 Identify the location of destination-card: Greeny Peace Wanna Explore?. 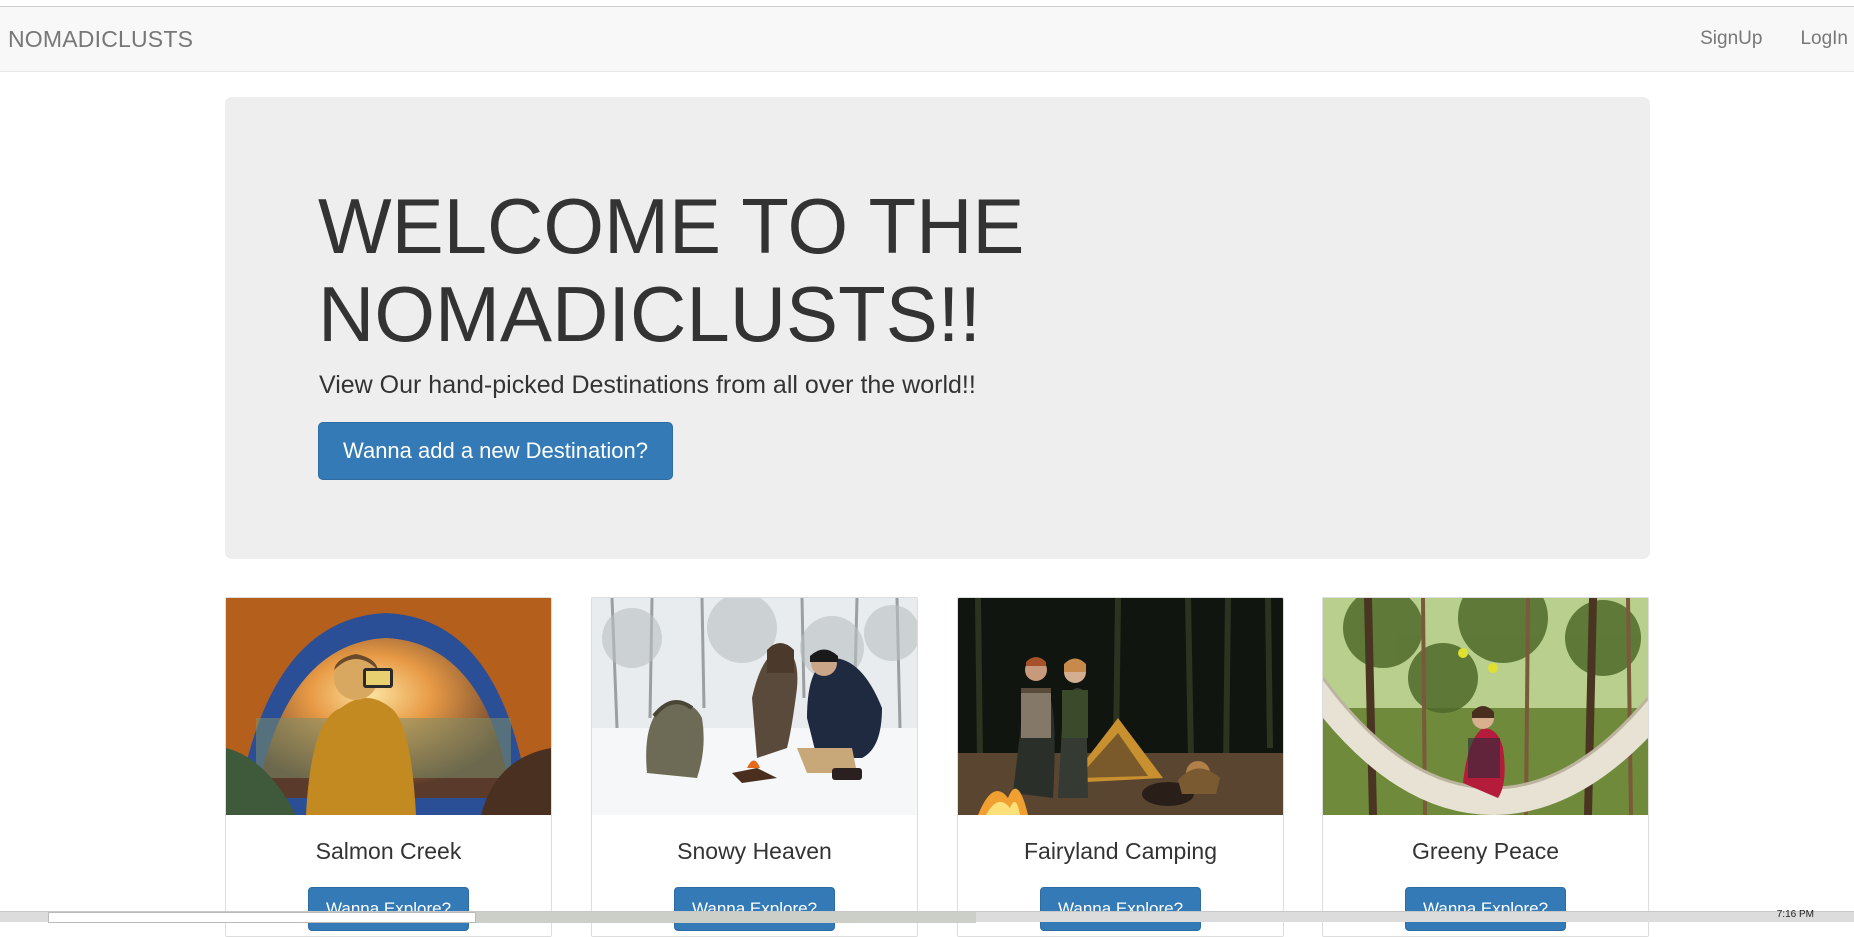
(1485, 767).